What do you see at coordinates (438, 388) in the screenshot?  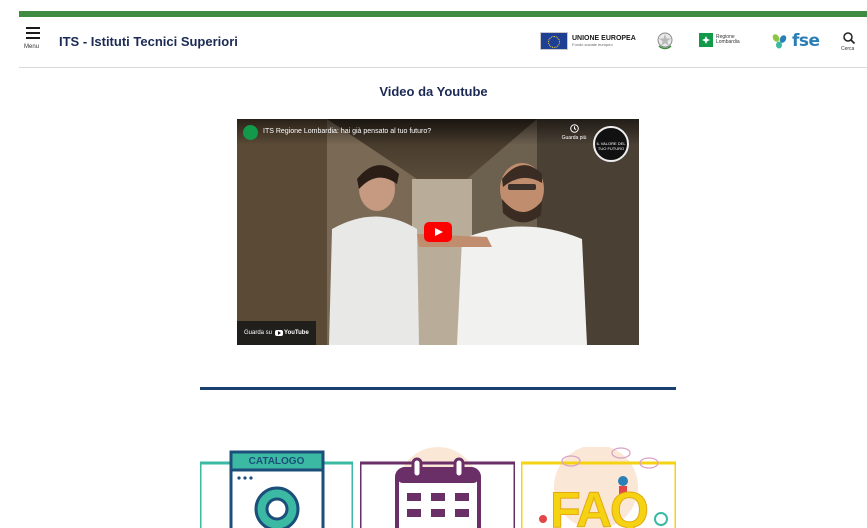 I see `section-divider` at bounding box center [438, 388].